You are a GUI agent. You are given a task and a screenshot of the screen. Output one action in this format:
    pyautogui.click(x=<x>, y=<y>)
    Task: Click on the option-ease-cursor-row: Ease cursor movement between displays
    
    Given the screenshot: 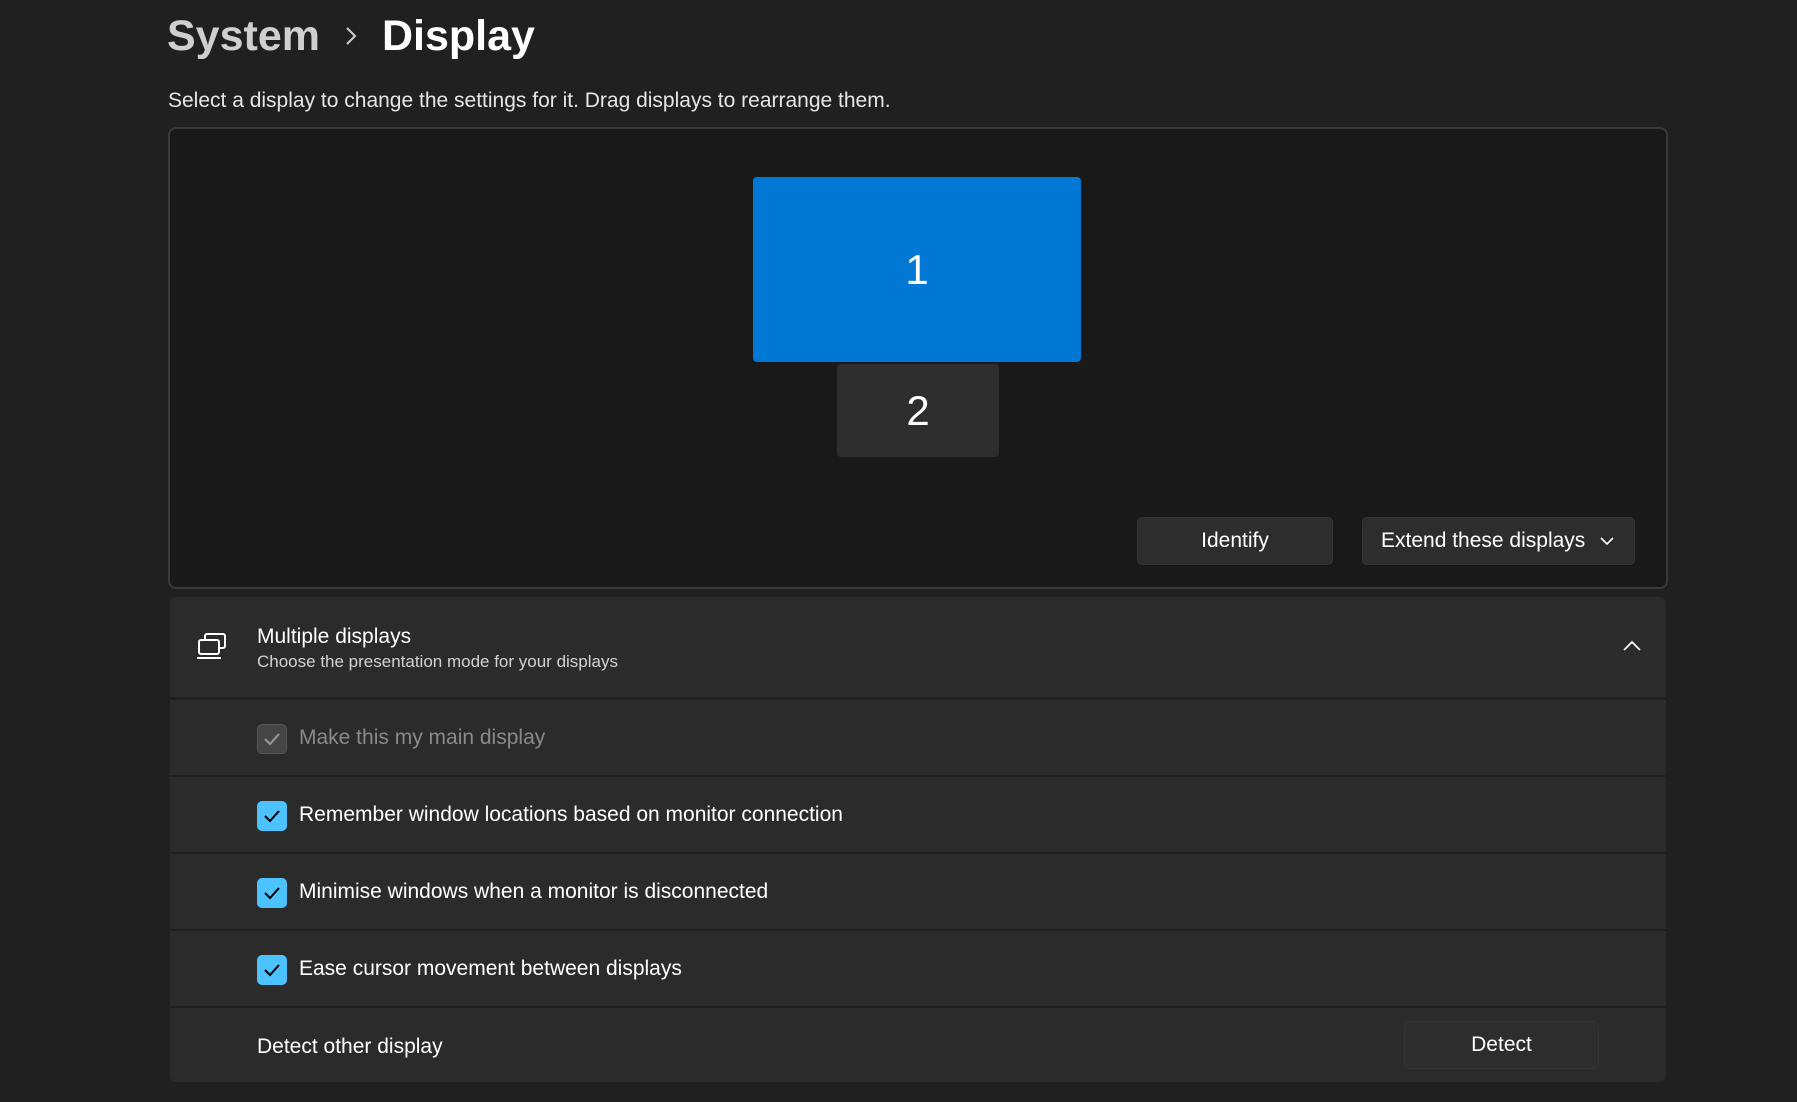 What is the action you would take?
    pyautogui.click(x=918, y=968)
    